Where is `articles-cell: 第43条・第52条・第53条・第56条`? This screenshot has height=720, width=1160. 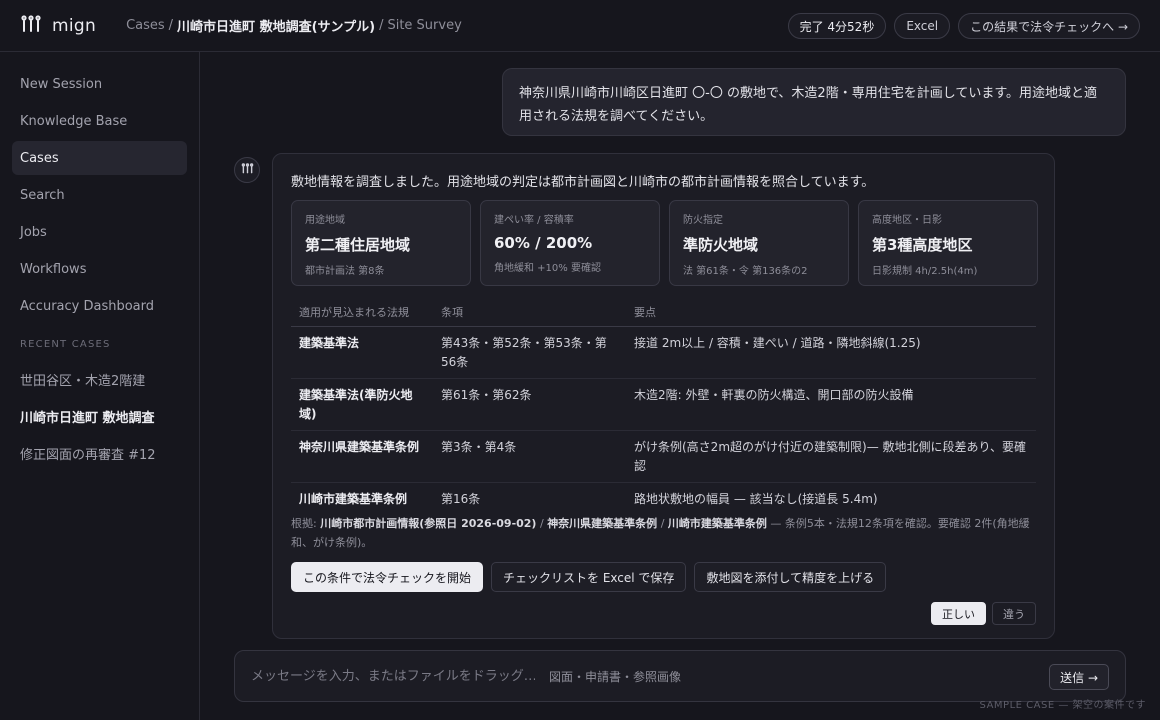
articles-cell: 第43条・第52条・第53条・第56条 is located at coordinates (529, 352).